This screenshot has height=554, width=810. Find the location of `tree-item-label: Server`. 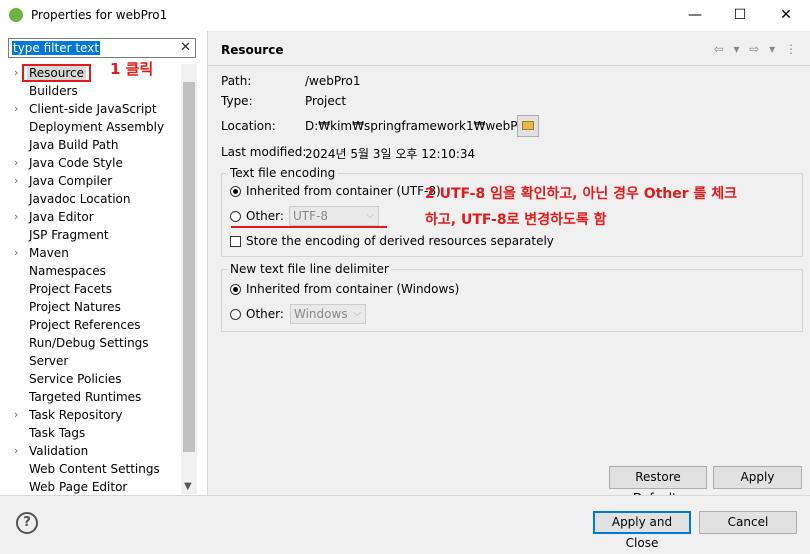

tree-item-label: Server is located at coordinates (49, 361).